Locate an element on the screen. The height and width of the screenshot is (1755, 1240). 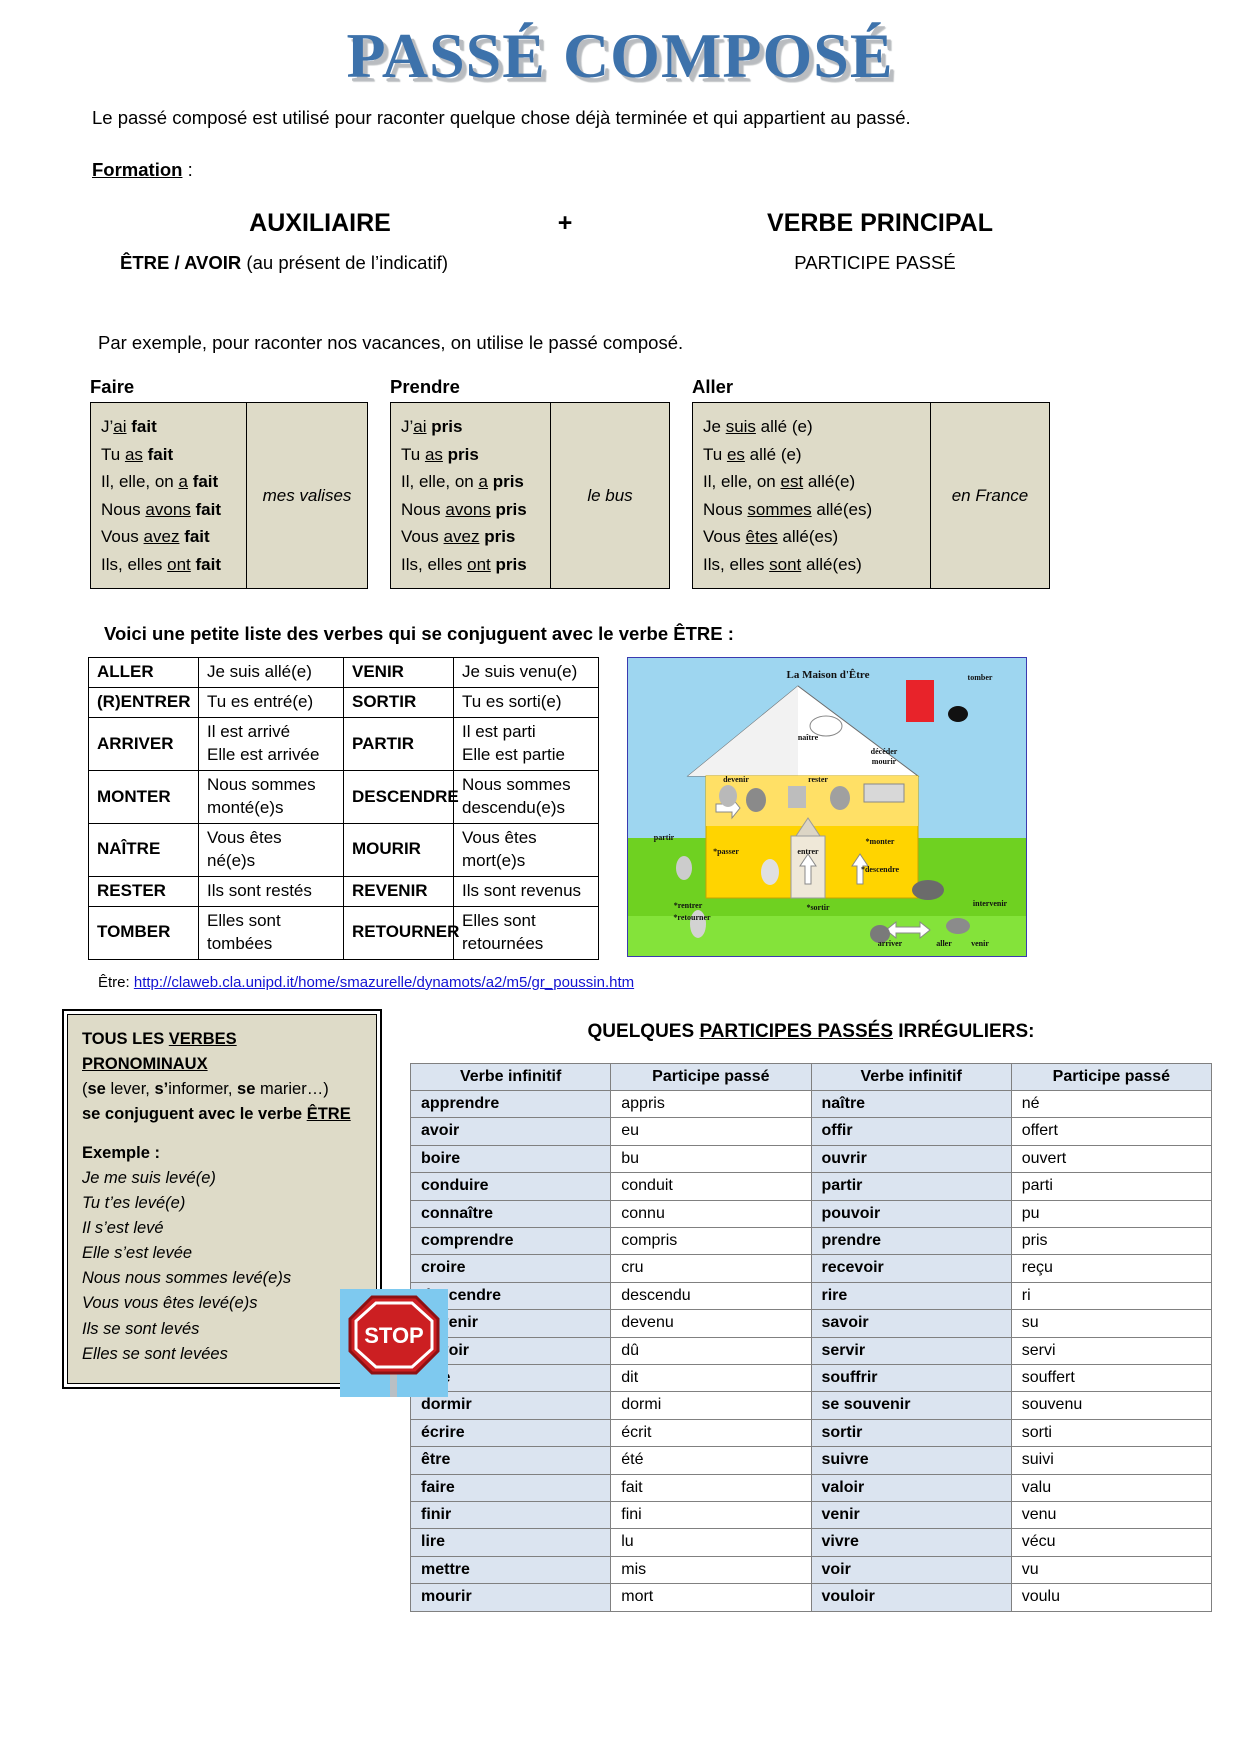
table-row: mourir mort vouloir voulu is located at coordinates (811, 1597).